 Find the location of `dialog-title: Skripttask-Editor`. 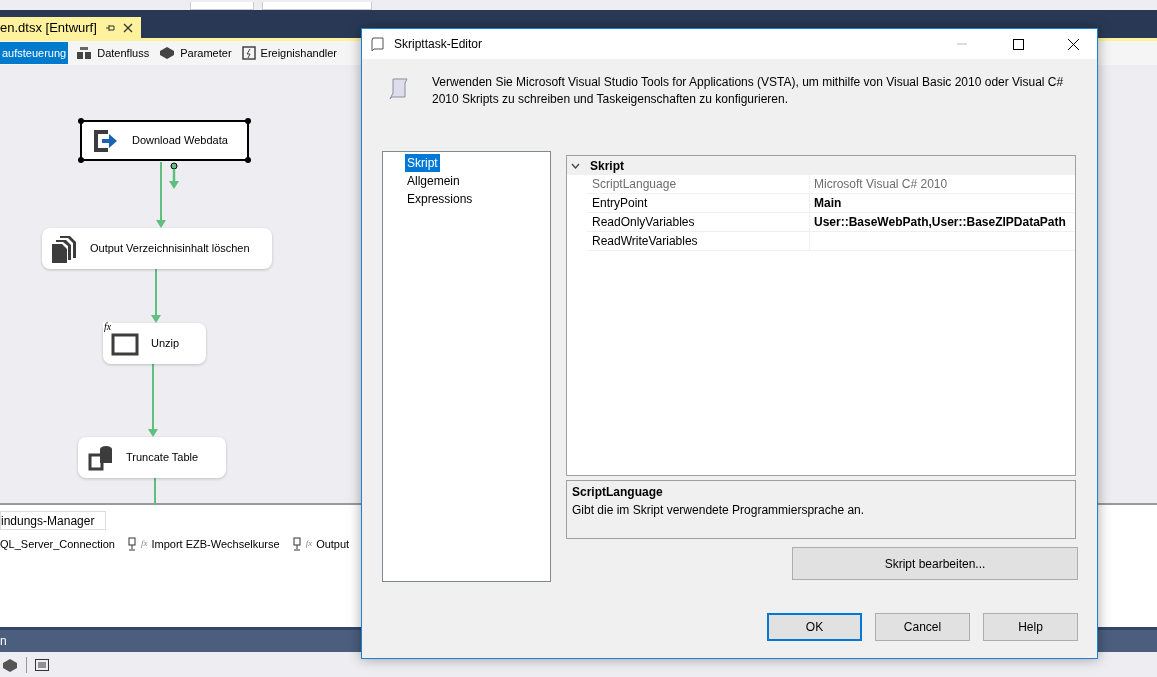

dialog-title: Skripttask-Editor is located at coordinates (439, 44).